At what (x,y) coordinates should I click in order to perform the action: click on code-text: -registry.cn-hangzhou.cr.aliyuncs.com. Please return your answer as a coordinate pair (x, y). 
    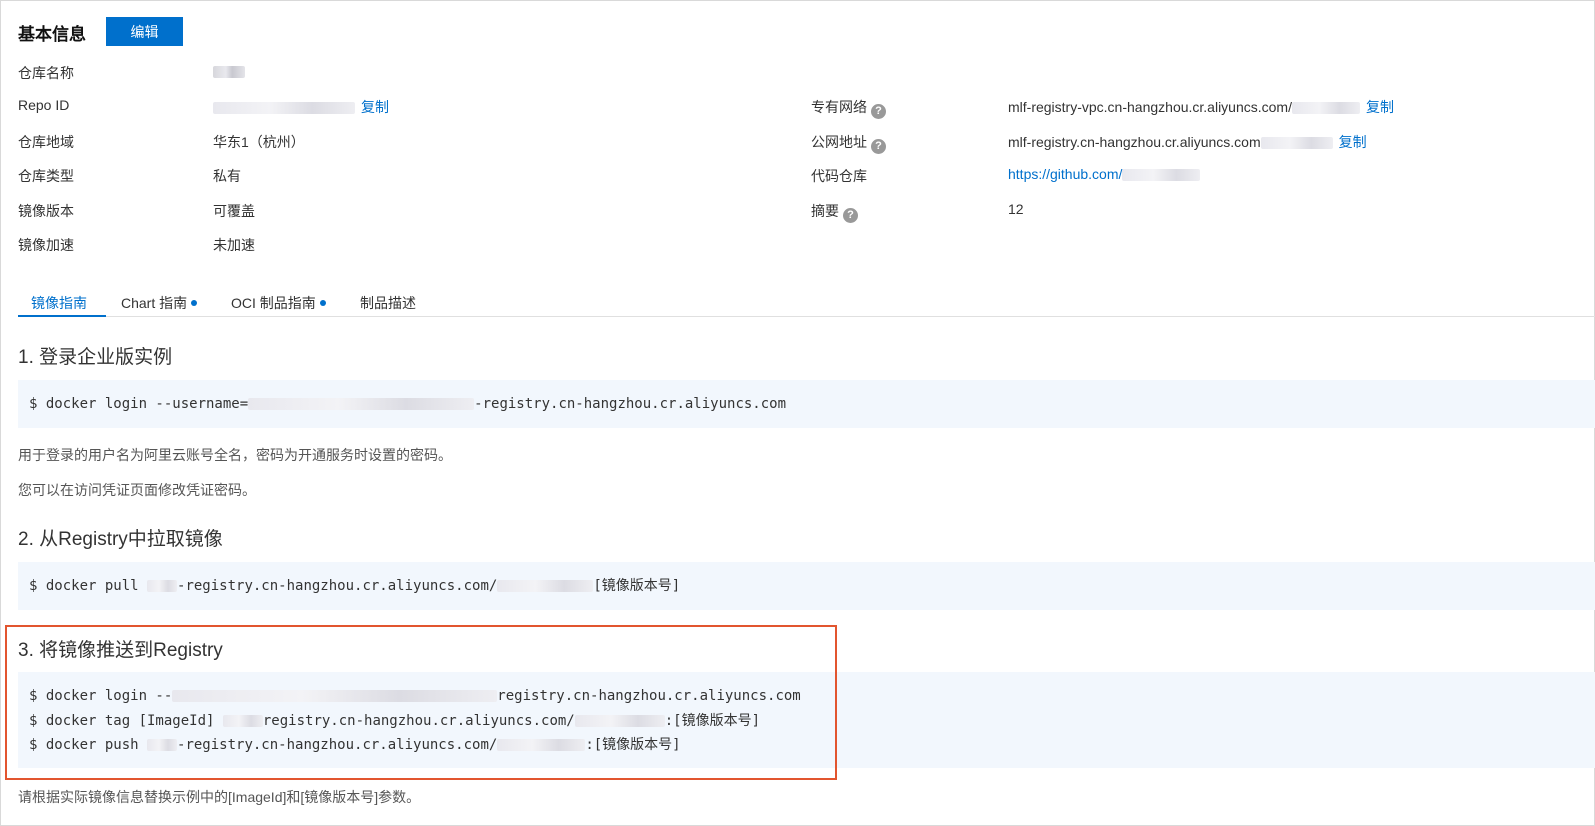
    Looking at the image, I should click on (630, 404).